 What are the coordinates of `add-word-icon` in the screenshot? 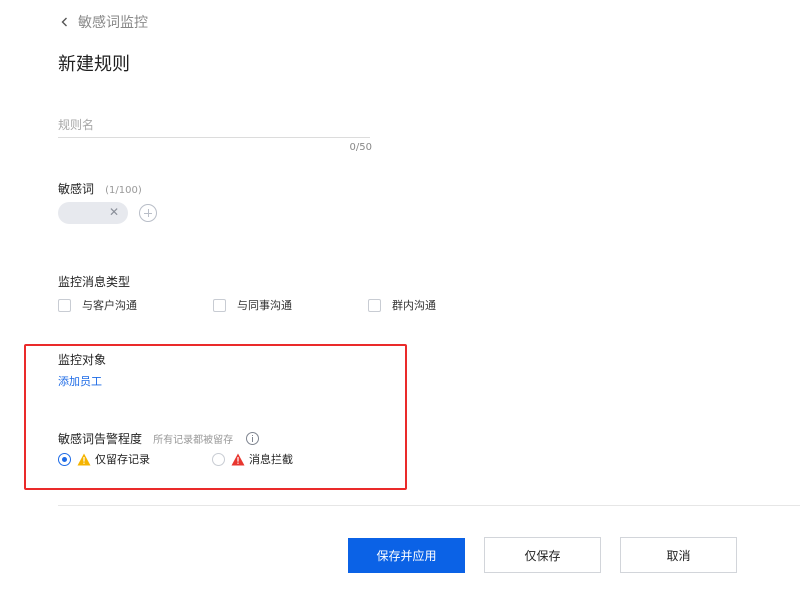 It's located at (148, 213).